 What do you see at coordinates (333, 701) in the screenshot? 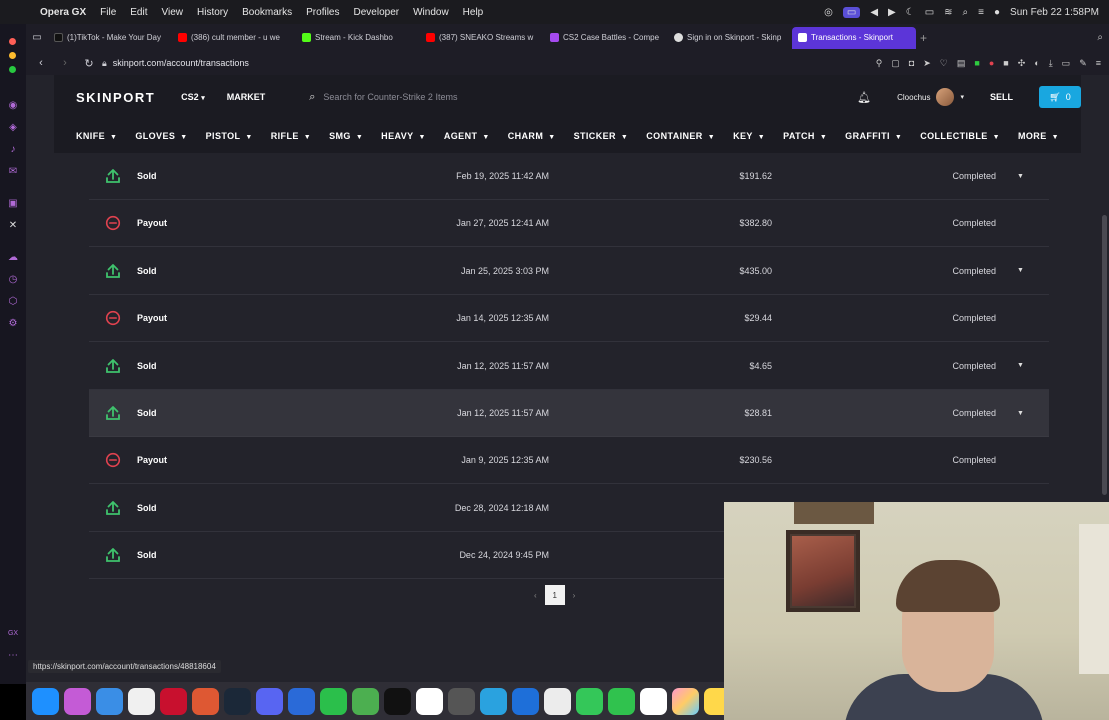
I see `cs2-app-icon` at bounding box center [333, 701].